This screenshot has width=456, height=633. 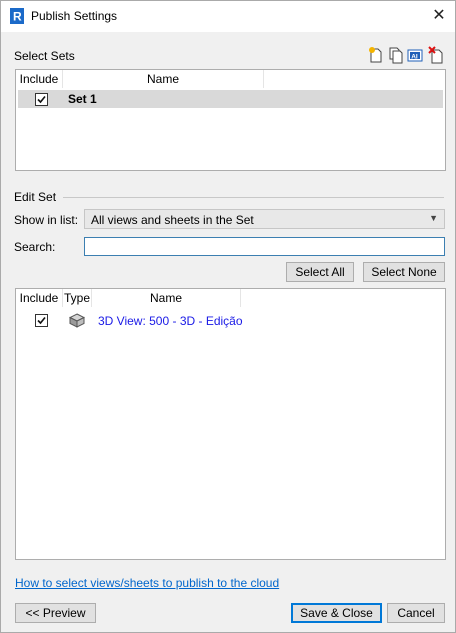 What do you see at coordinates (336, 613) in the screenshot?
I see `save-close-button: Save & Close` at bounding box center [336, 613].